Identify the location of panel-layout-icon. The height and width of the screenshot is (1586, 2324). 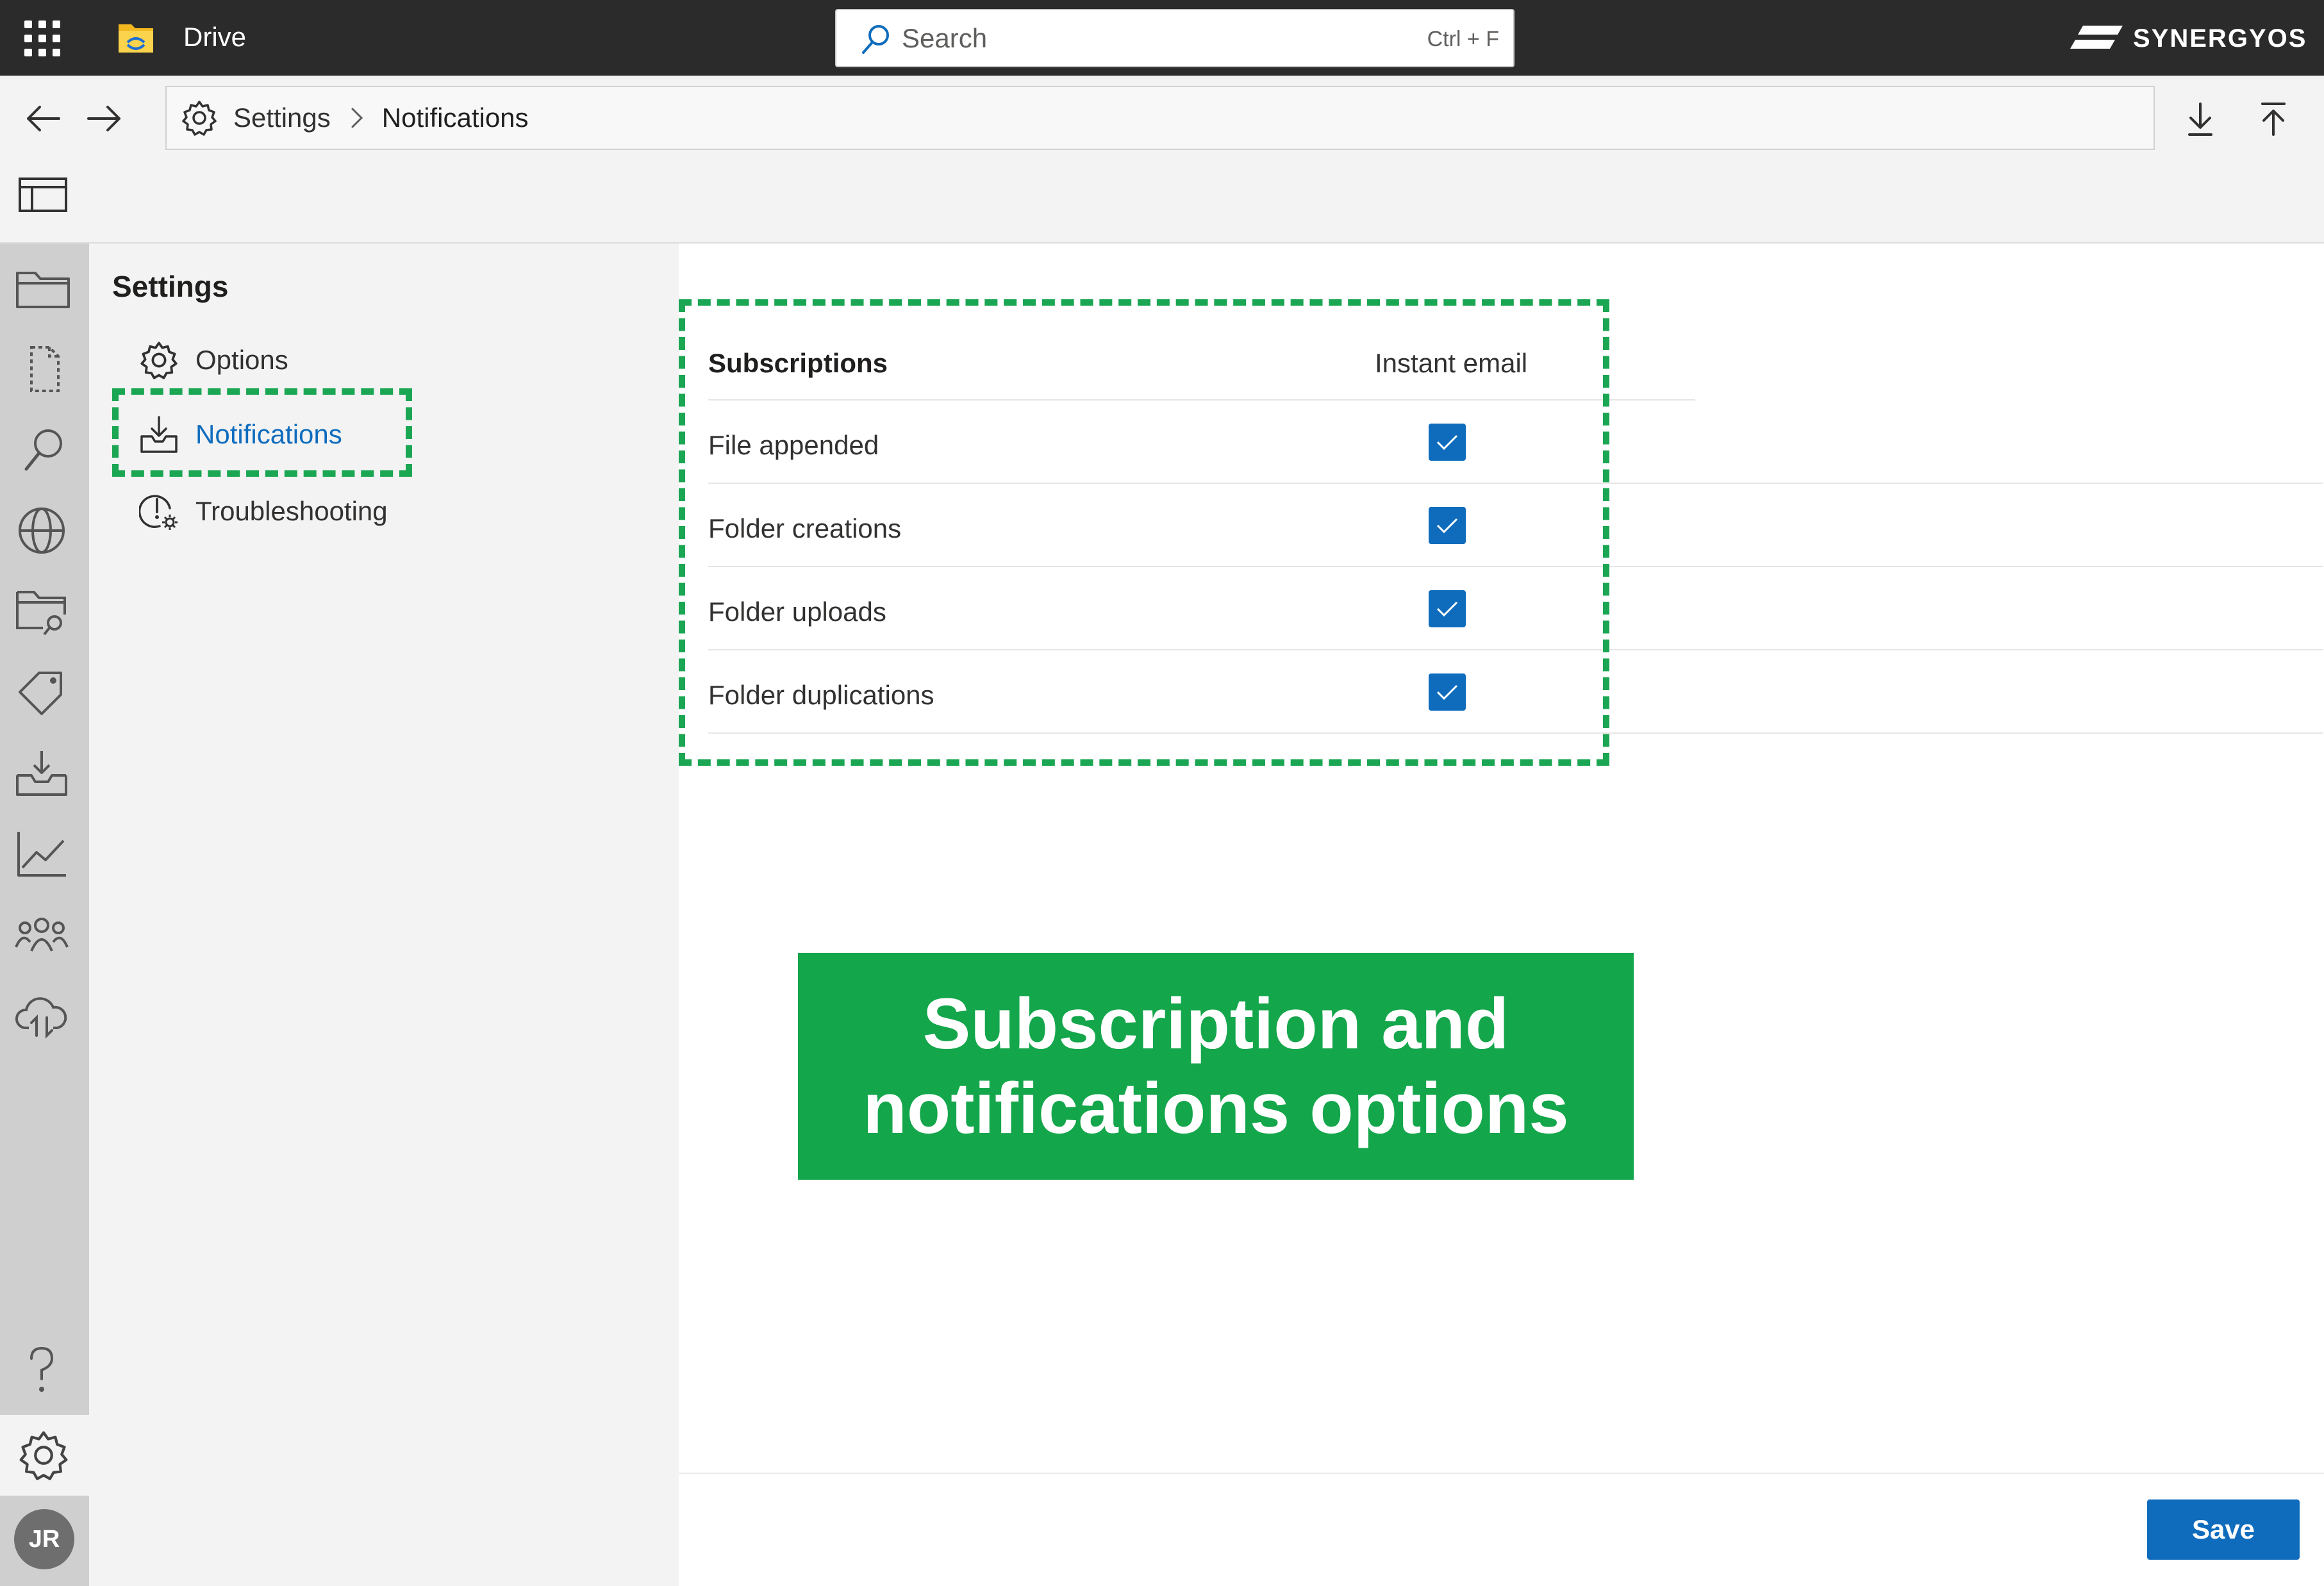
(43, 195).